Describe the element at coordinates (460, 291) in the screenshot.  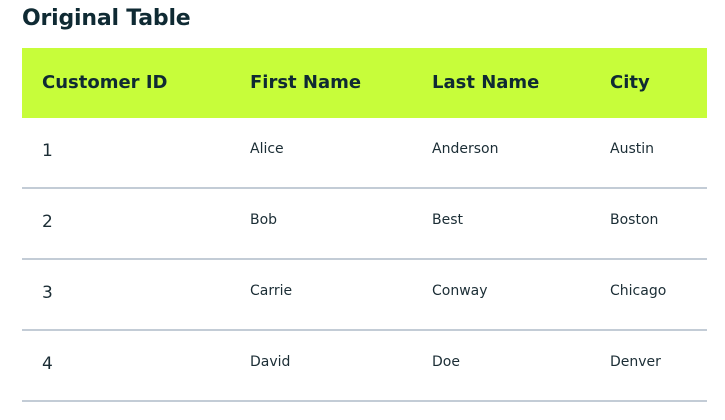
I see `cell-last-name: Conway` at that location.